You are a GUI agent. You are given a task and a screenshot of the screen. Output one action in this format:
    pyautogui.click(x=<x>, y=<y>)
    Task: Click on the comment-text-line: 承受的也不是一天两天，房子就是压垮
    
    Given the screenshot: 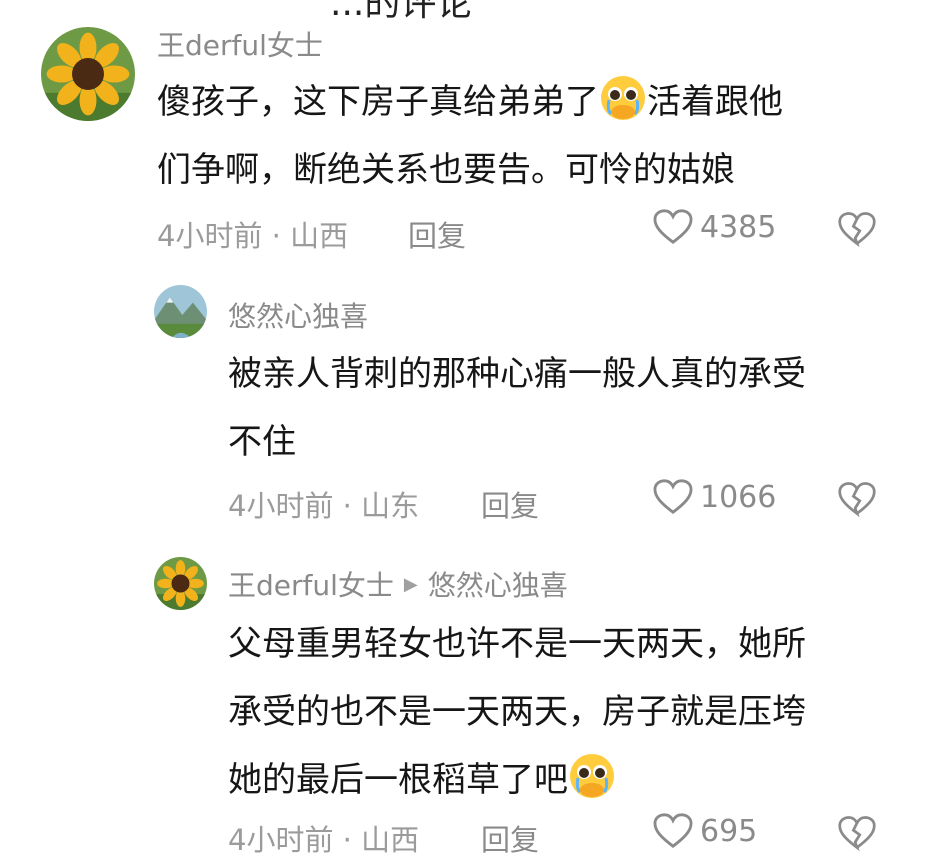 What is the action you would take?
    pyautogui.click(x=517, y=712)
    